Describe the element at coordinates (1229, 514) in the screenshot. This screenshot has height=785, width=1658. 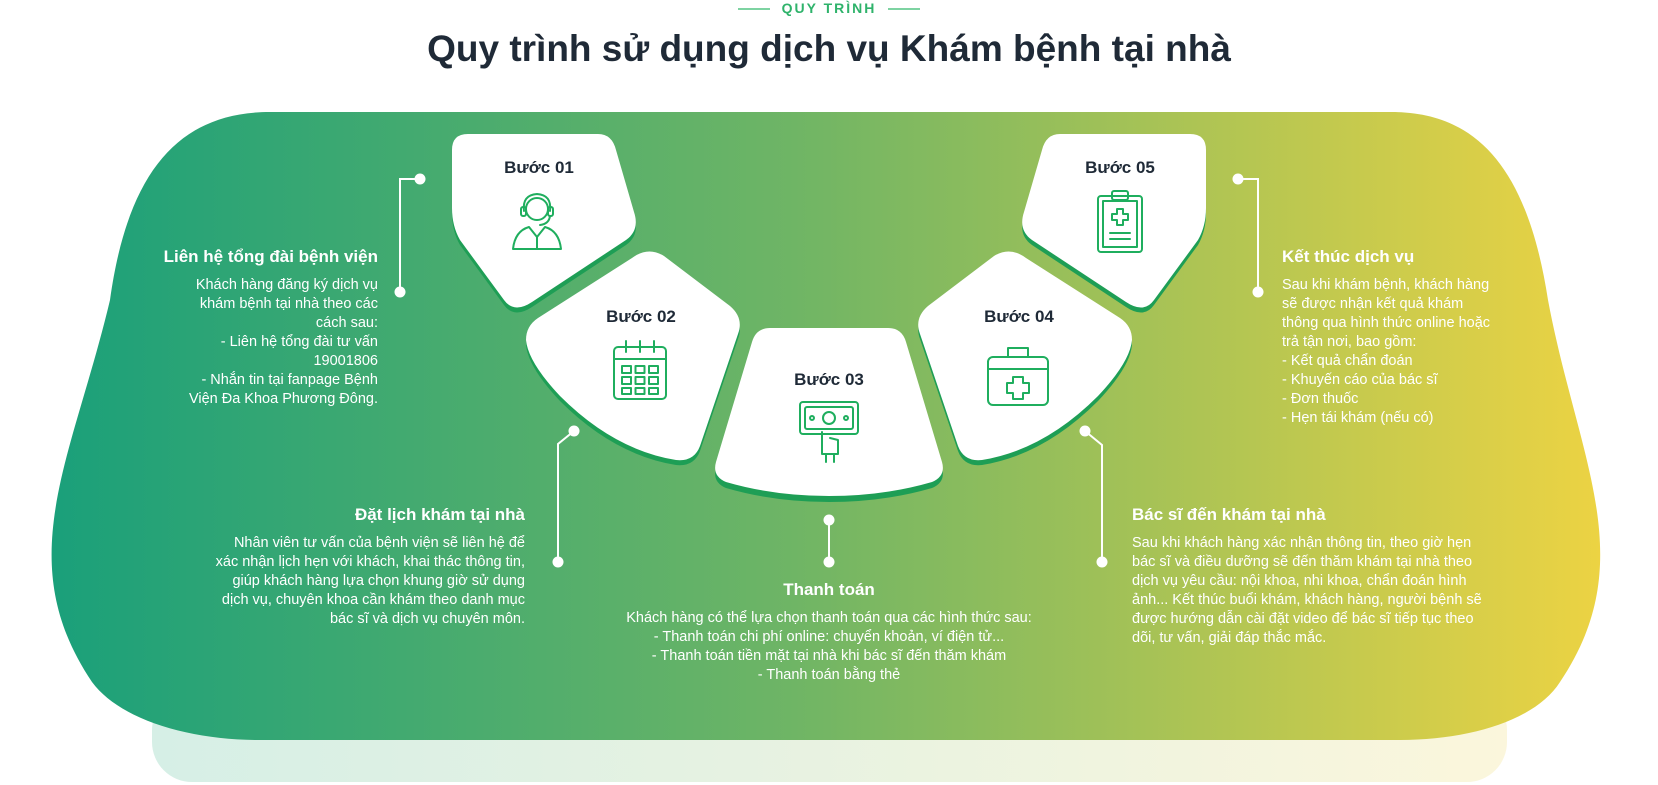
I see `step-04-heading: Bác sĩ đến khám tại nhà` at that location.